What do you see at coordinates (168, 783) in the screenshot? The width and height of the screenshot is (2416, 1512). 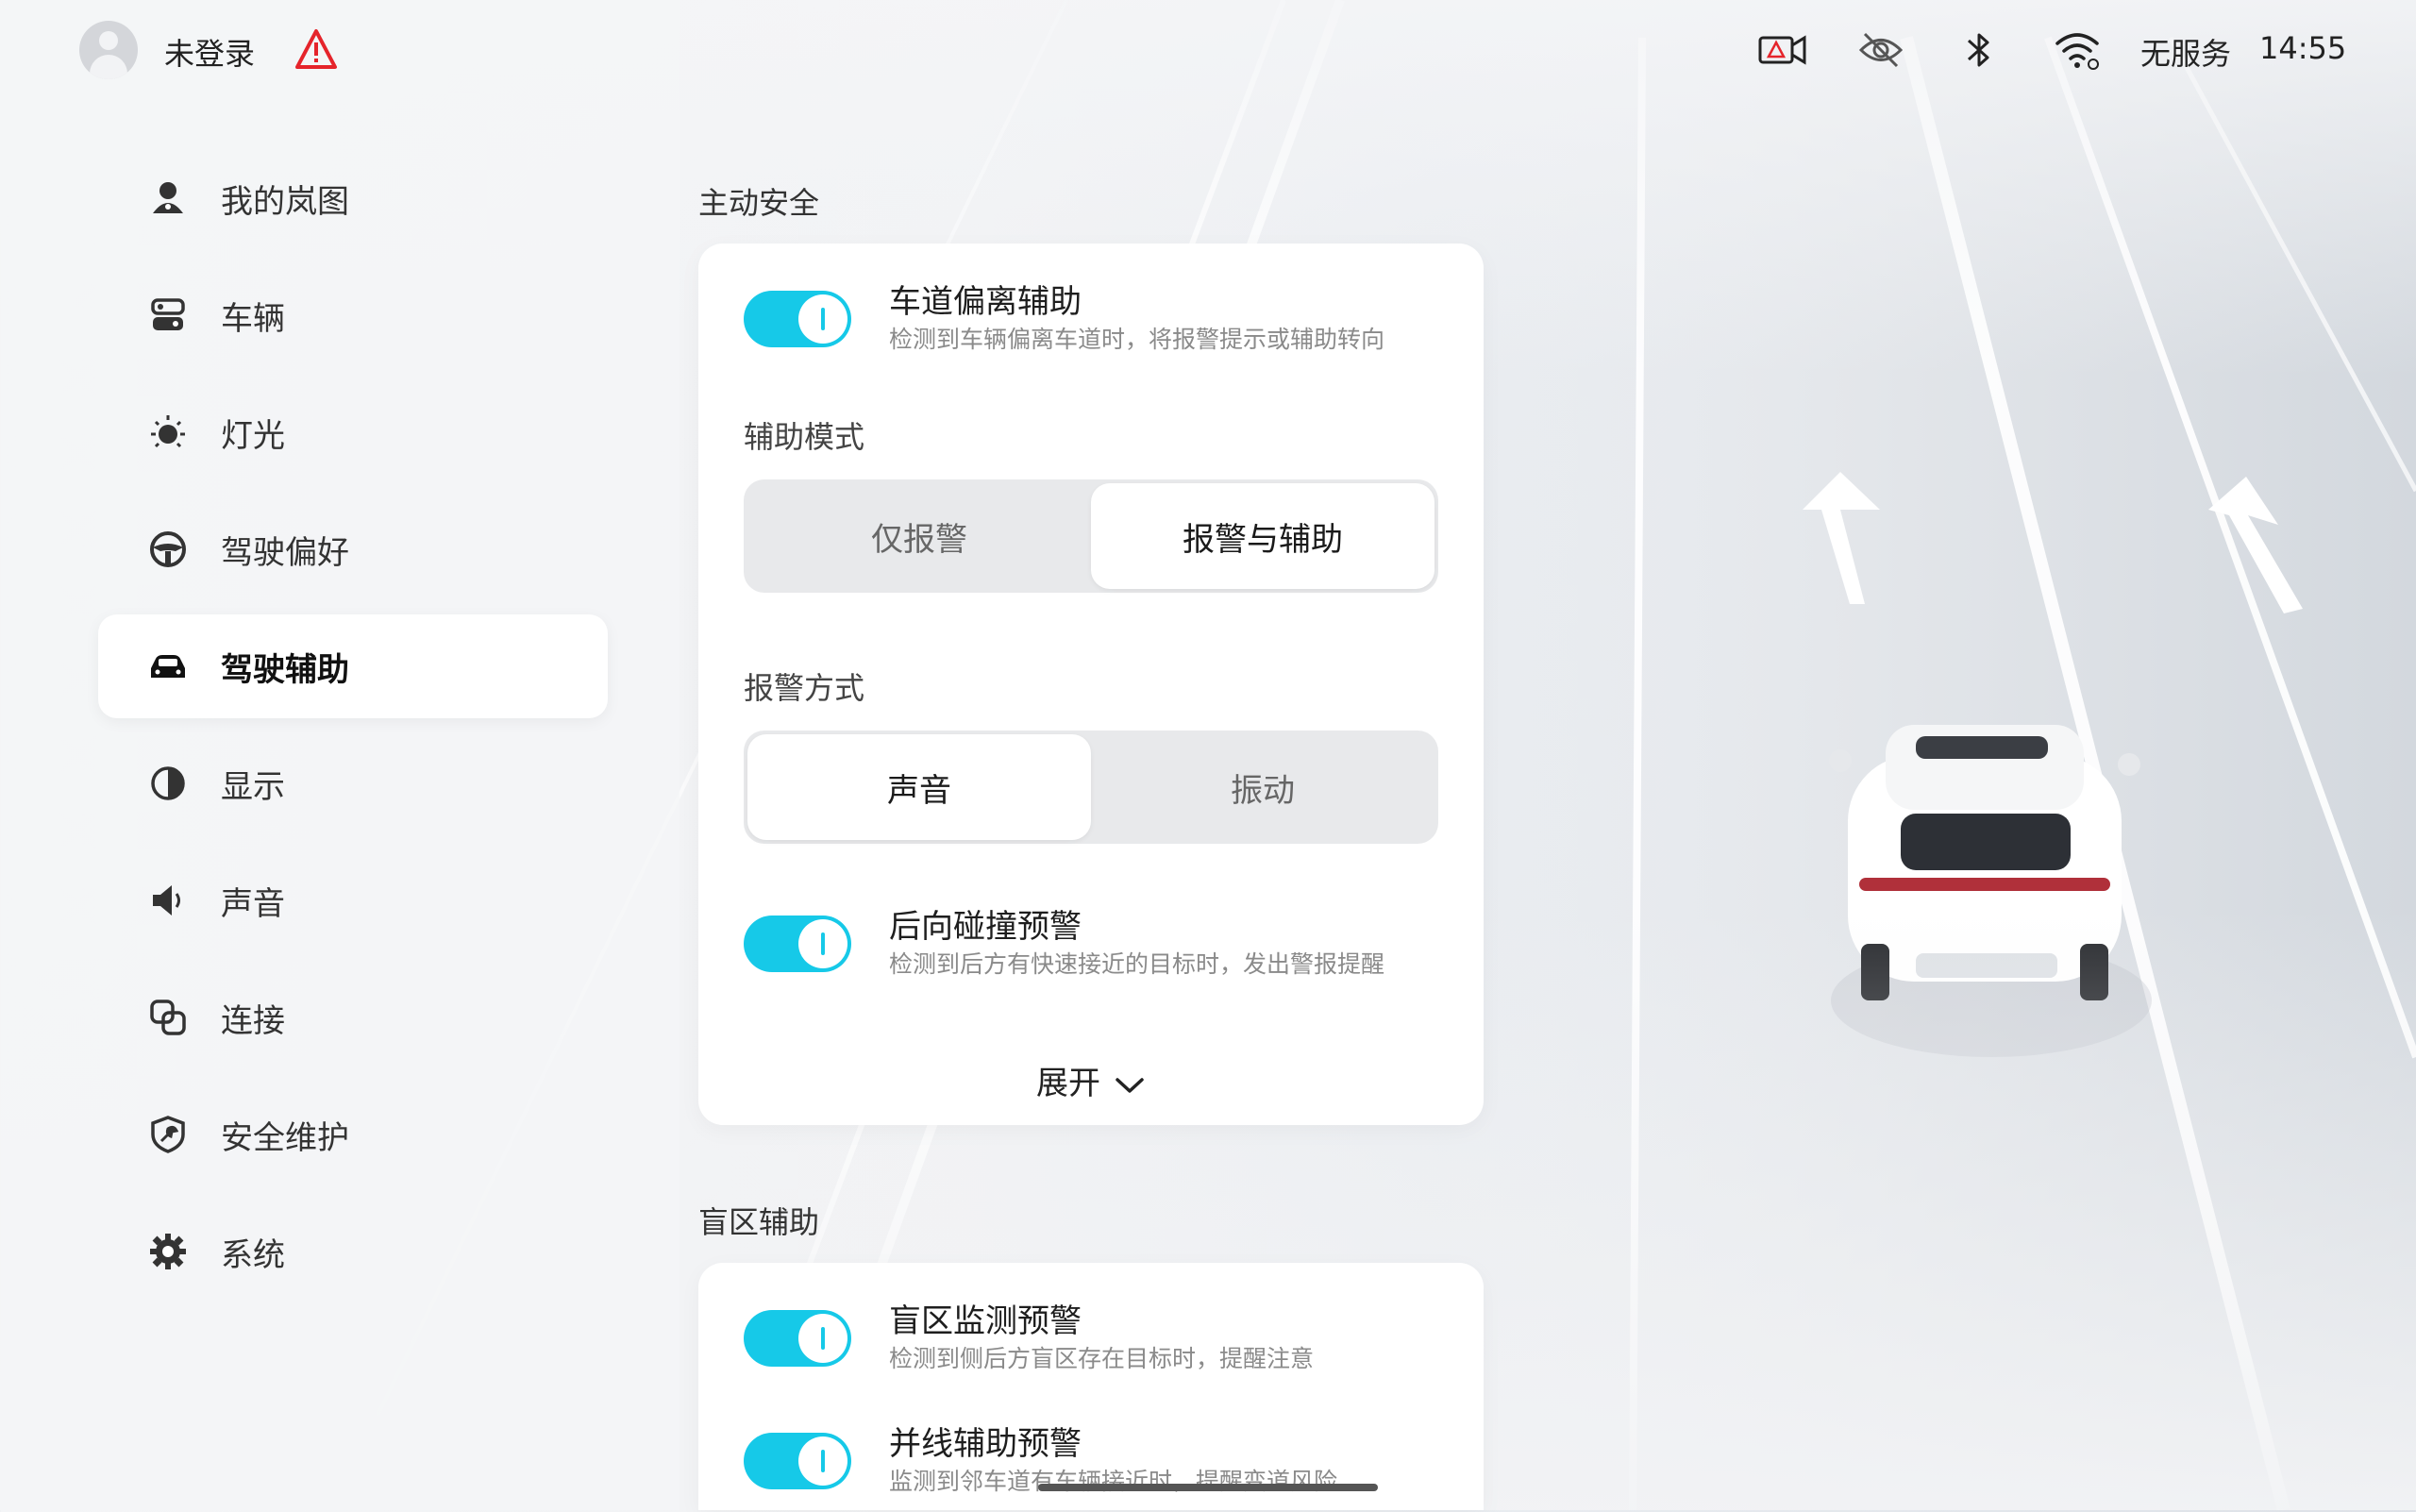 I see `contrast-icon` at bounding box center [168, 783].